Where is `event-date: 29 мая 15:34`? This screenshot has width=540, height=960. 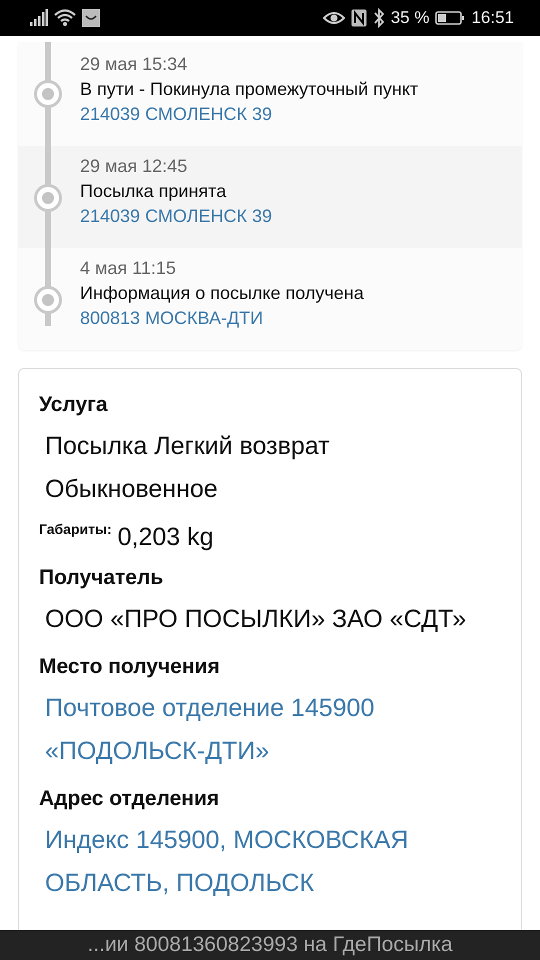
event-date: 29 мая 15:34 is located at coordinates (134, 64).